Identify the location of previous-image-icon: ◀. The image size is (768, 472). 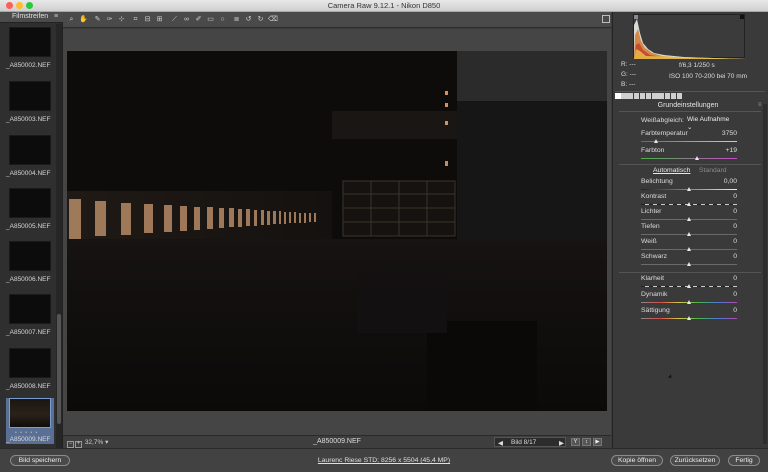
(500, 443).